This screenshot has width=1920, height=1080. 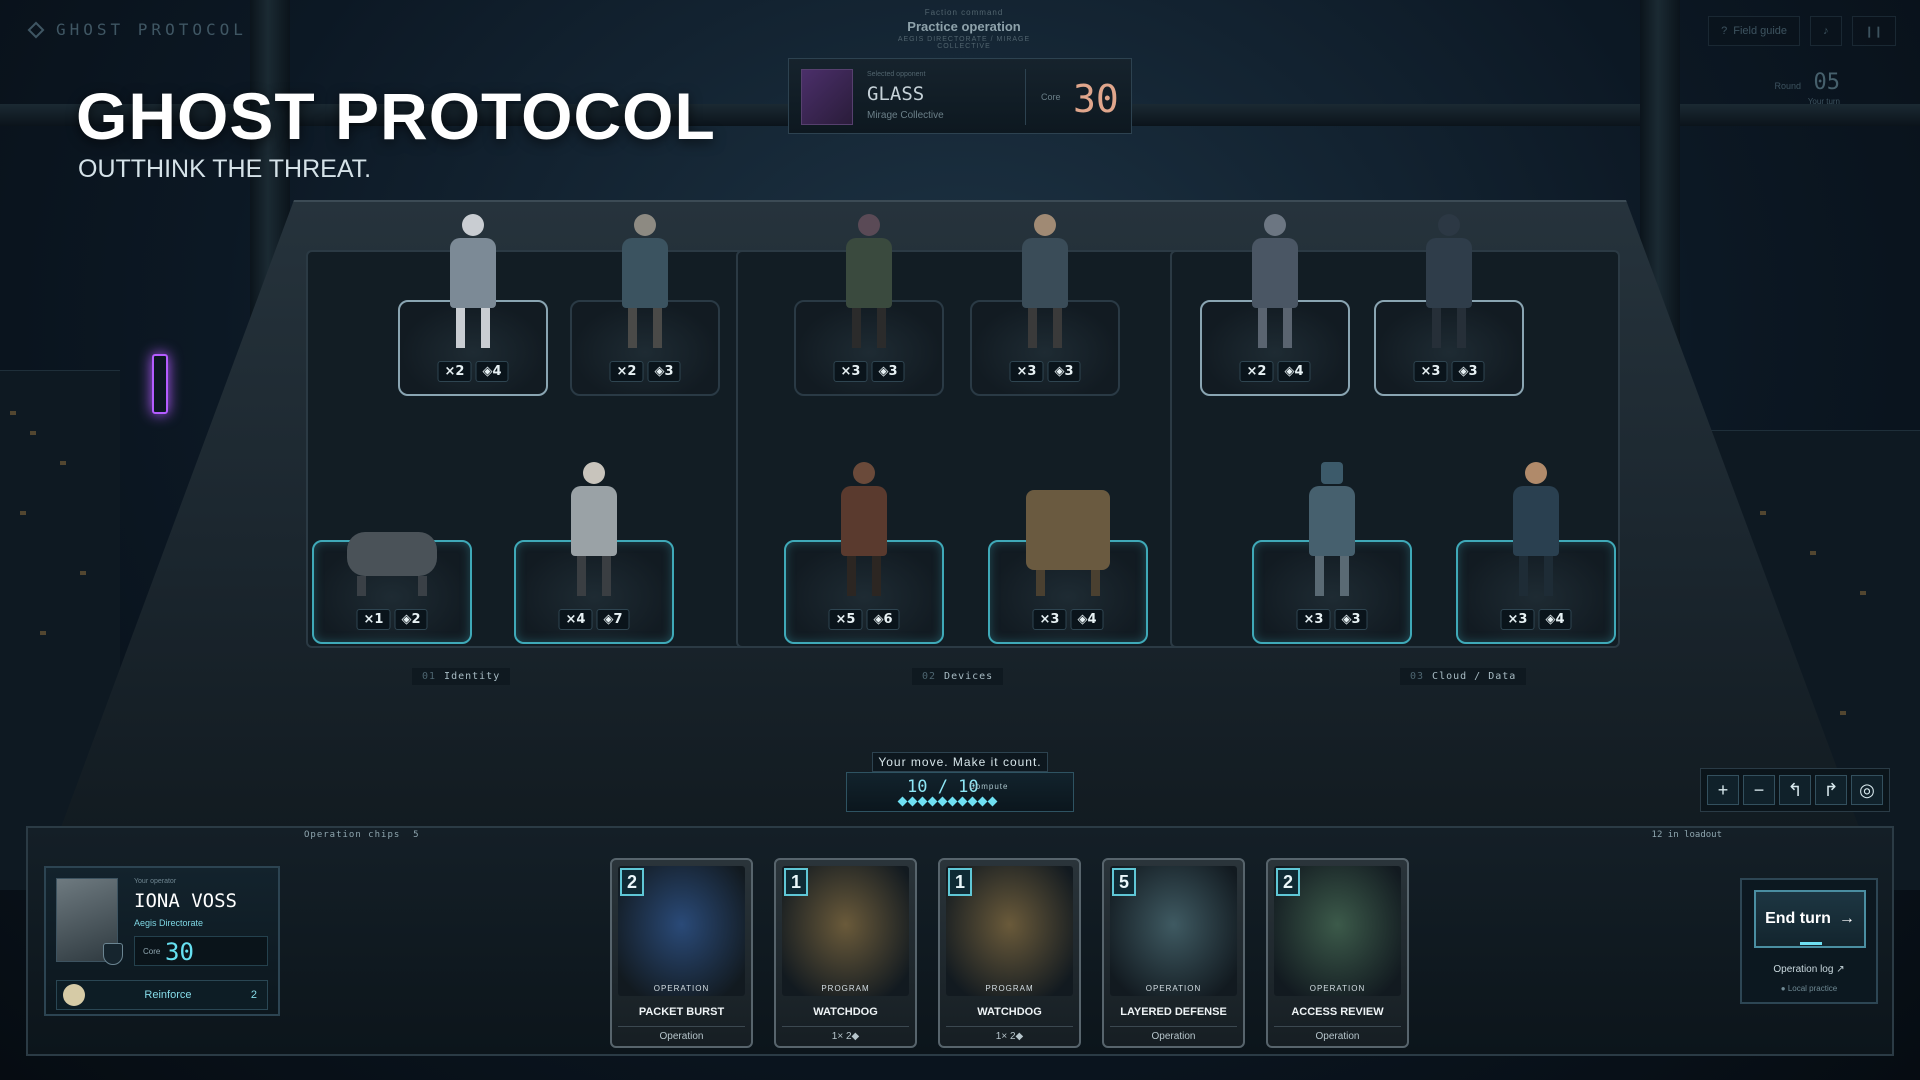 I want to click on compute-value: 10 / 10, so click(x=943, y=787).